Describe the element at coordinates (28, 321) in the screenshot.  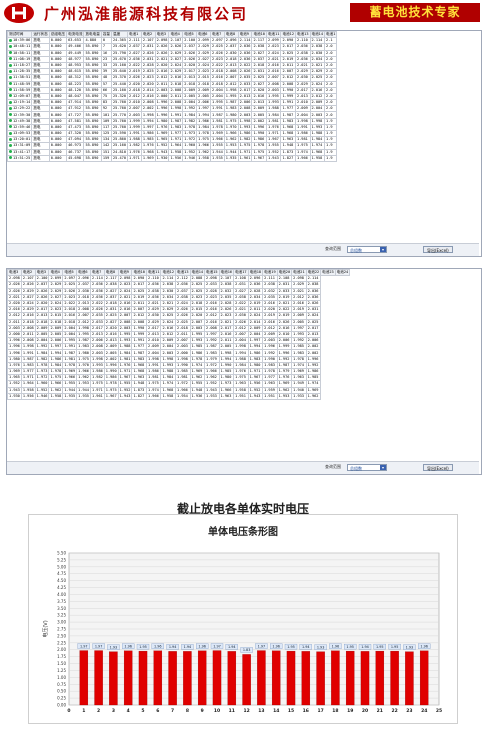
I see `cell-text: 2.018` at that location.